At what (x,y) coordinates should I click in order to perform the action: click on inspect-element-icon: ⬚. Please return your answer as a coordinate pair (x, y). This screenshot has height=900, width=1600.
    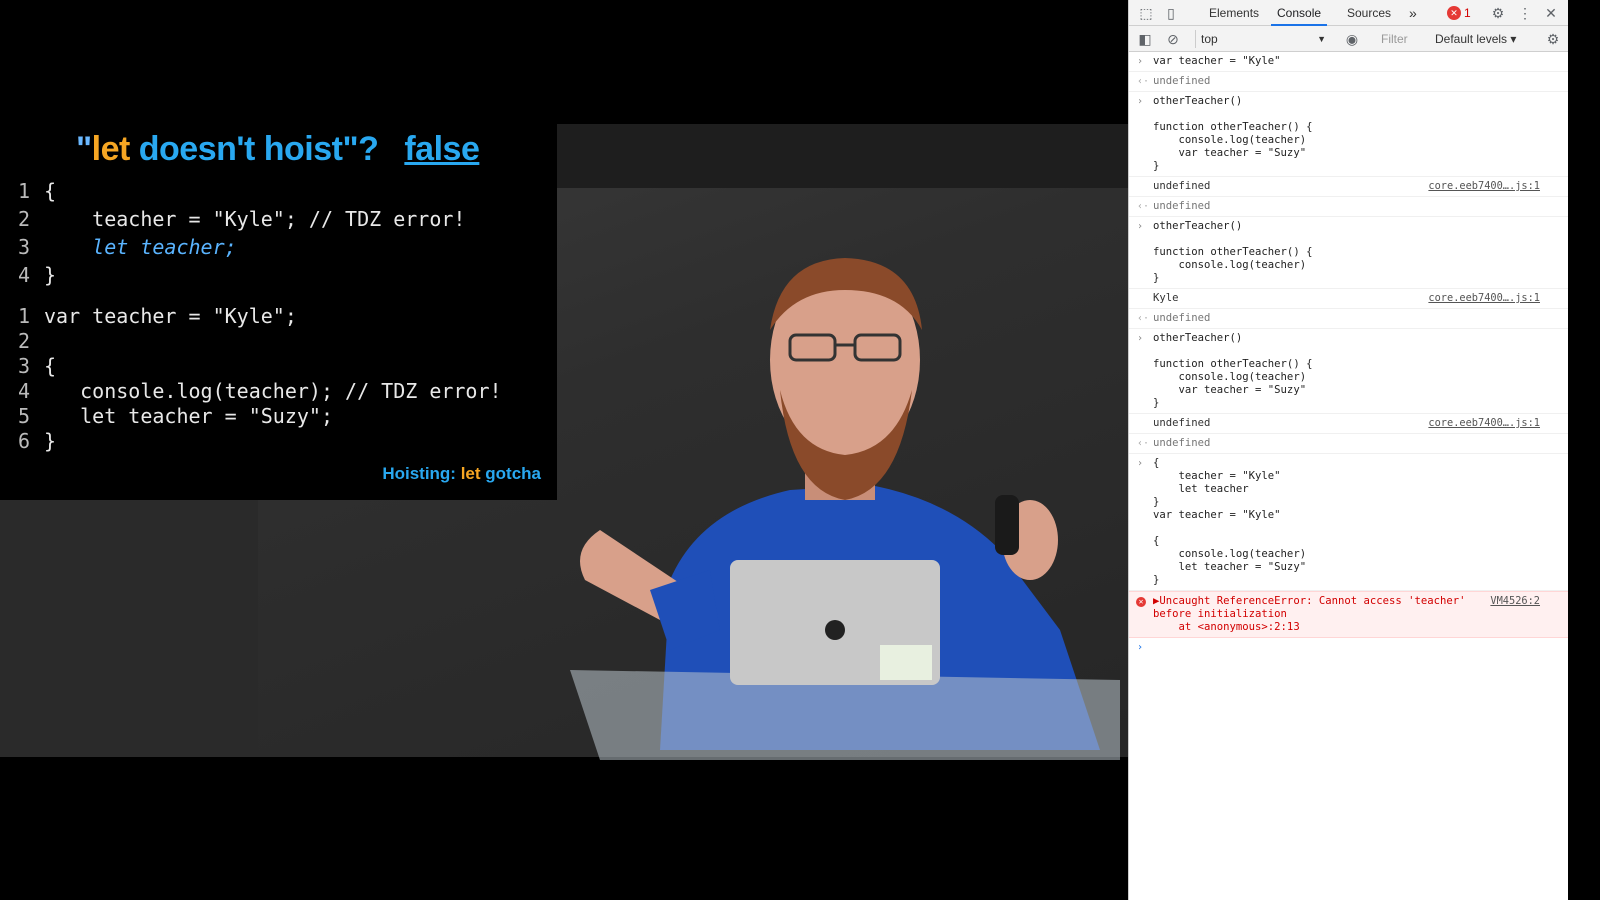
    Looking at the image, I should click on (1146, 13).